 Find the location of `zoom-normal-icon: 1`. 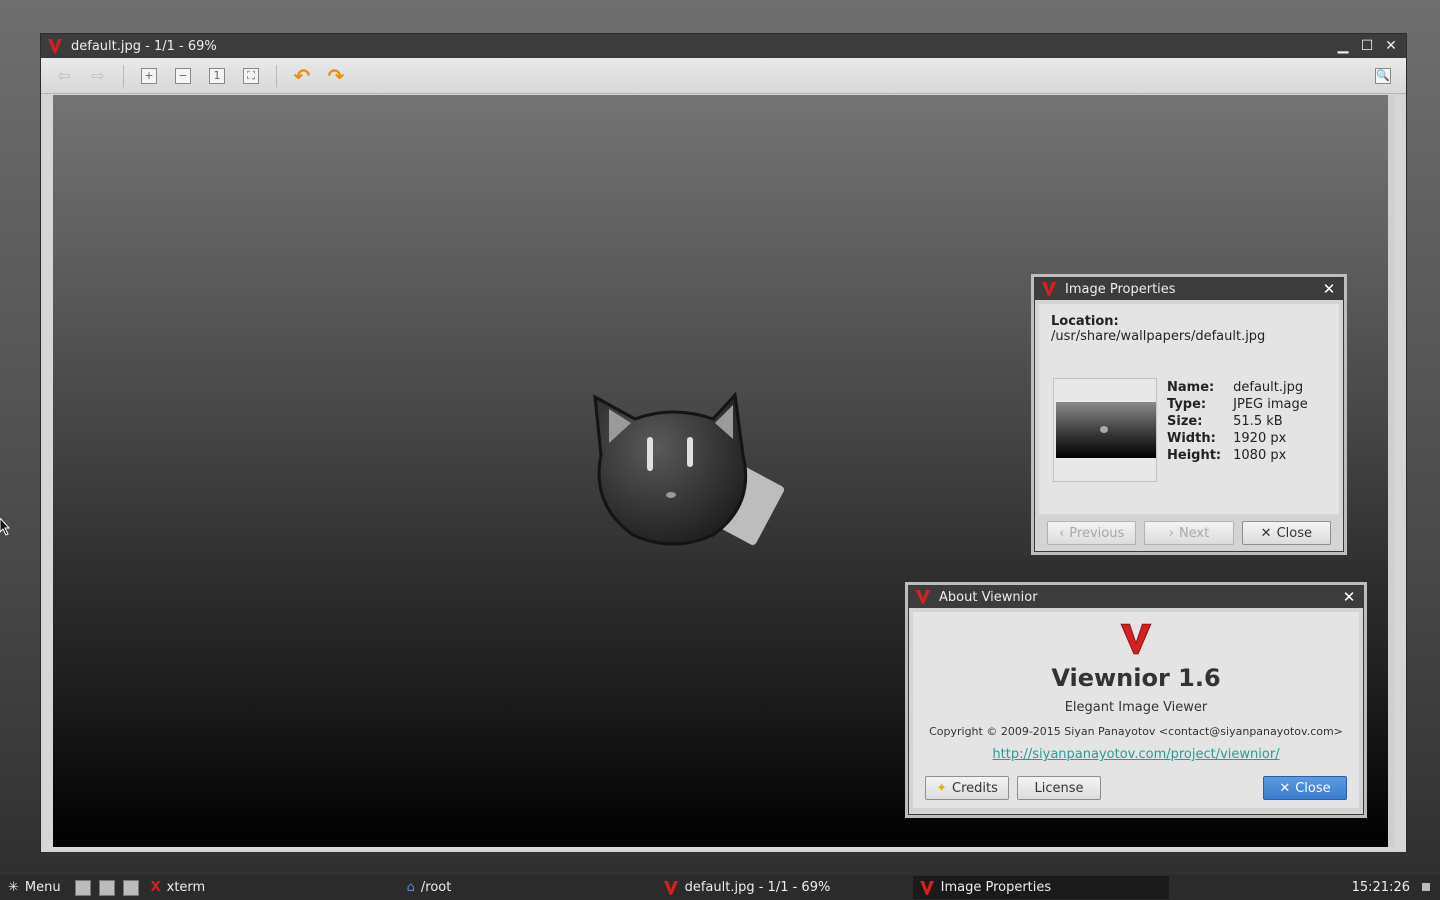

zoom-normal-icon: 1 is located at coordinates (217, 75).